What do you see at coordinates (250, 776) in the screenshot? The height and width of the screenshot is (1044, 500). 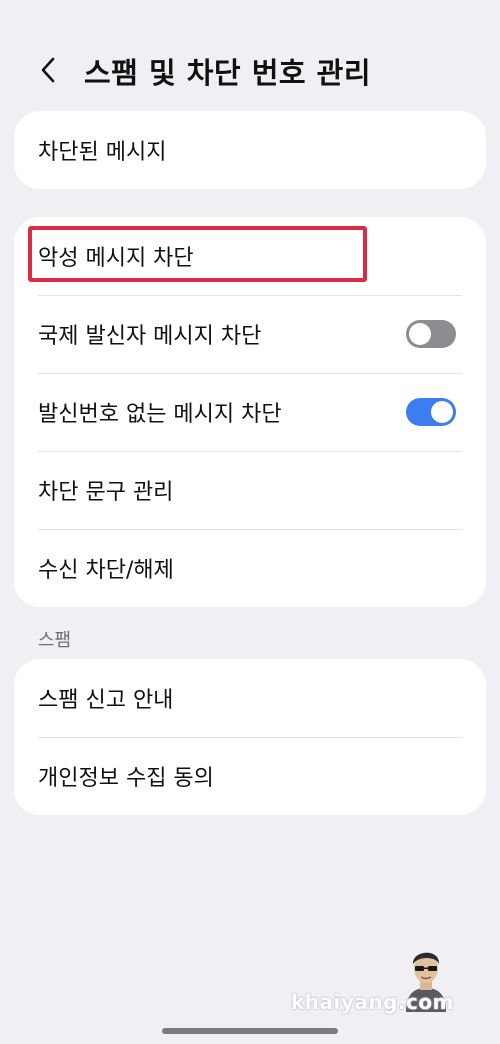 I see `privacy-consent-item: 개인정보 수집 동의` at bounding box center [250, 776].